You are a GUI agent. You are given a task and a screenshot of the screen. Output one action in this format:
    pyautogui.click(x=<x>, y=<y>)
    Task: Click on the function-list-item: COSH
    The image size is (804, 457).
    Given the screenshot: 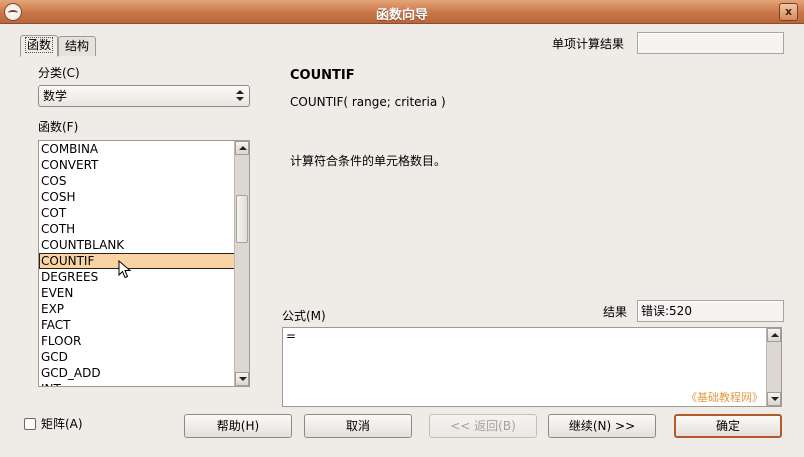 What is the action you would take?
    pyautogui.click(x=137, y=197)
    